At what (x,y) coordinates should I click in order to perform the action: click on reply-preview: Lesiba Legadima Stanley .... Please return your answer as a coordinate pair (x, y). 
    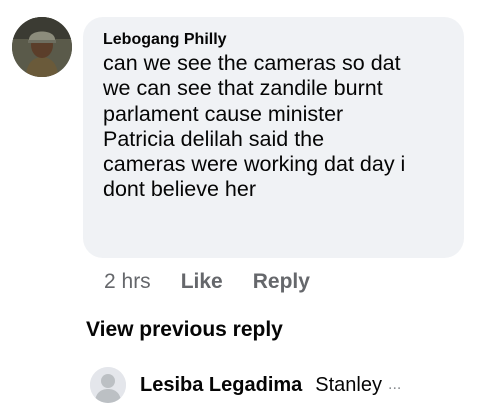
    Looking at the image, I should click on (245, 385).